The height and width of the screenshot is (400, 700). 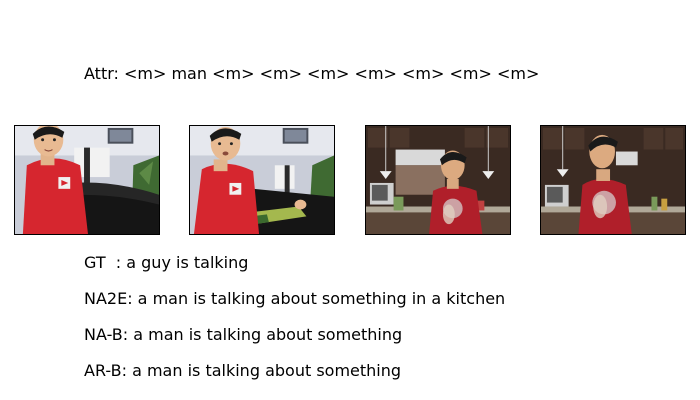 I want to click on frame-2-image, so click(x=262, y=180).